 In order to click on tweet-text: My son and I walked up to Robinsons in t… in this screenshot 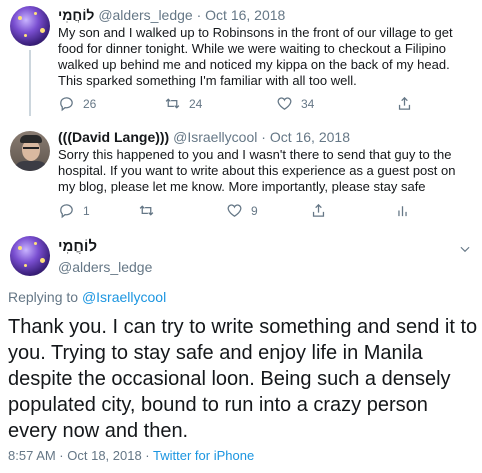, I will do `click(255, 56)`.